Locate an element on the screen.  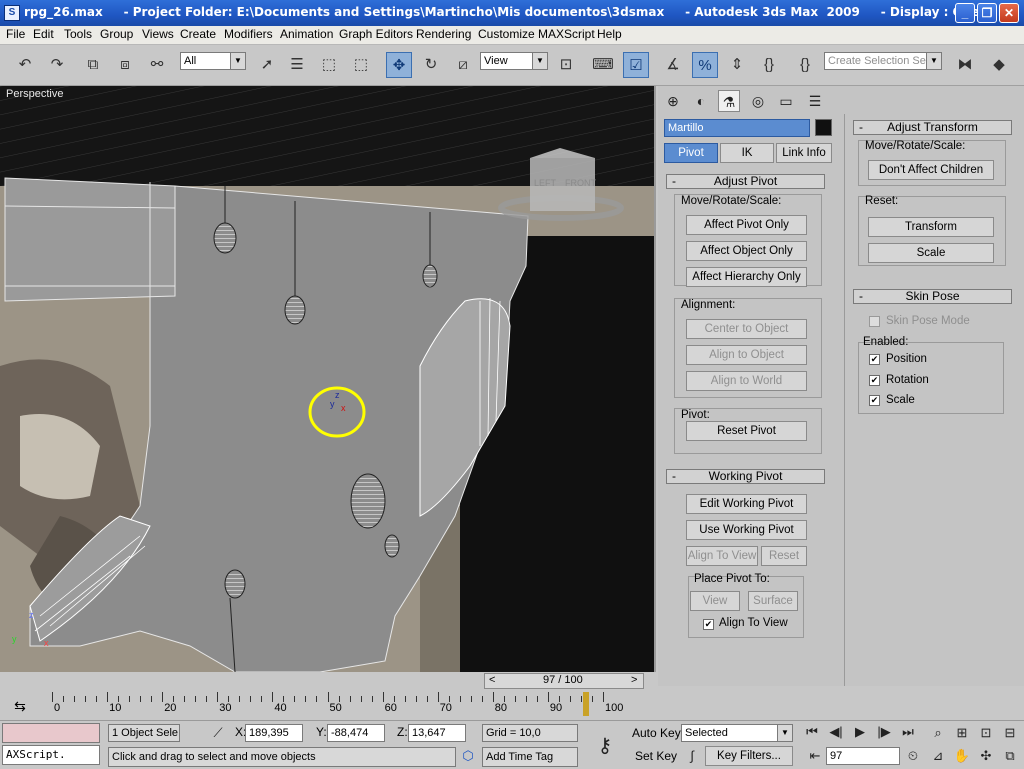
menu-file: File is located at coordinates (15, 34).